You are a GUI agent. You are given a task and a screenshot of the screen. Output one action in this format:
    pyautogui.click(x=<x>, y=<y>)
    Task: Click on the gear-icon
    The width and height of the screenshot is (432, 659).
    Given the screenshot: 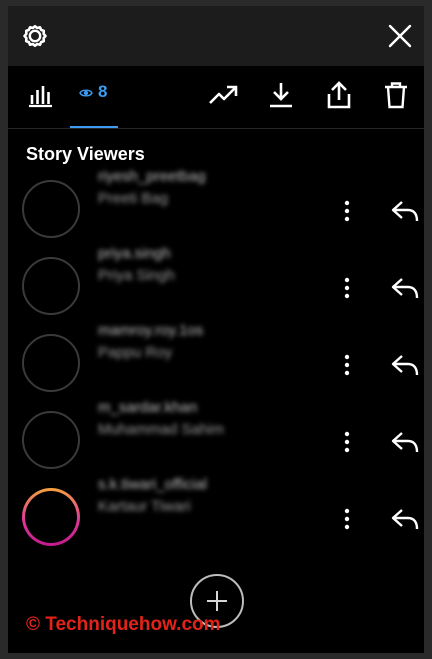 What is the action you would take?
    pyautogui.click(x=35, y=36)
    